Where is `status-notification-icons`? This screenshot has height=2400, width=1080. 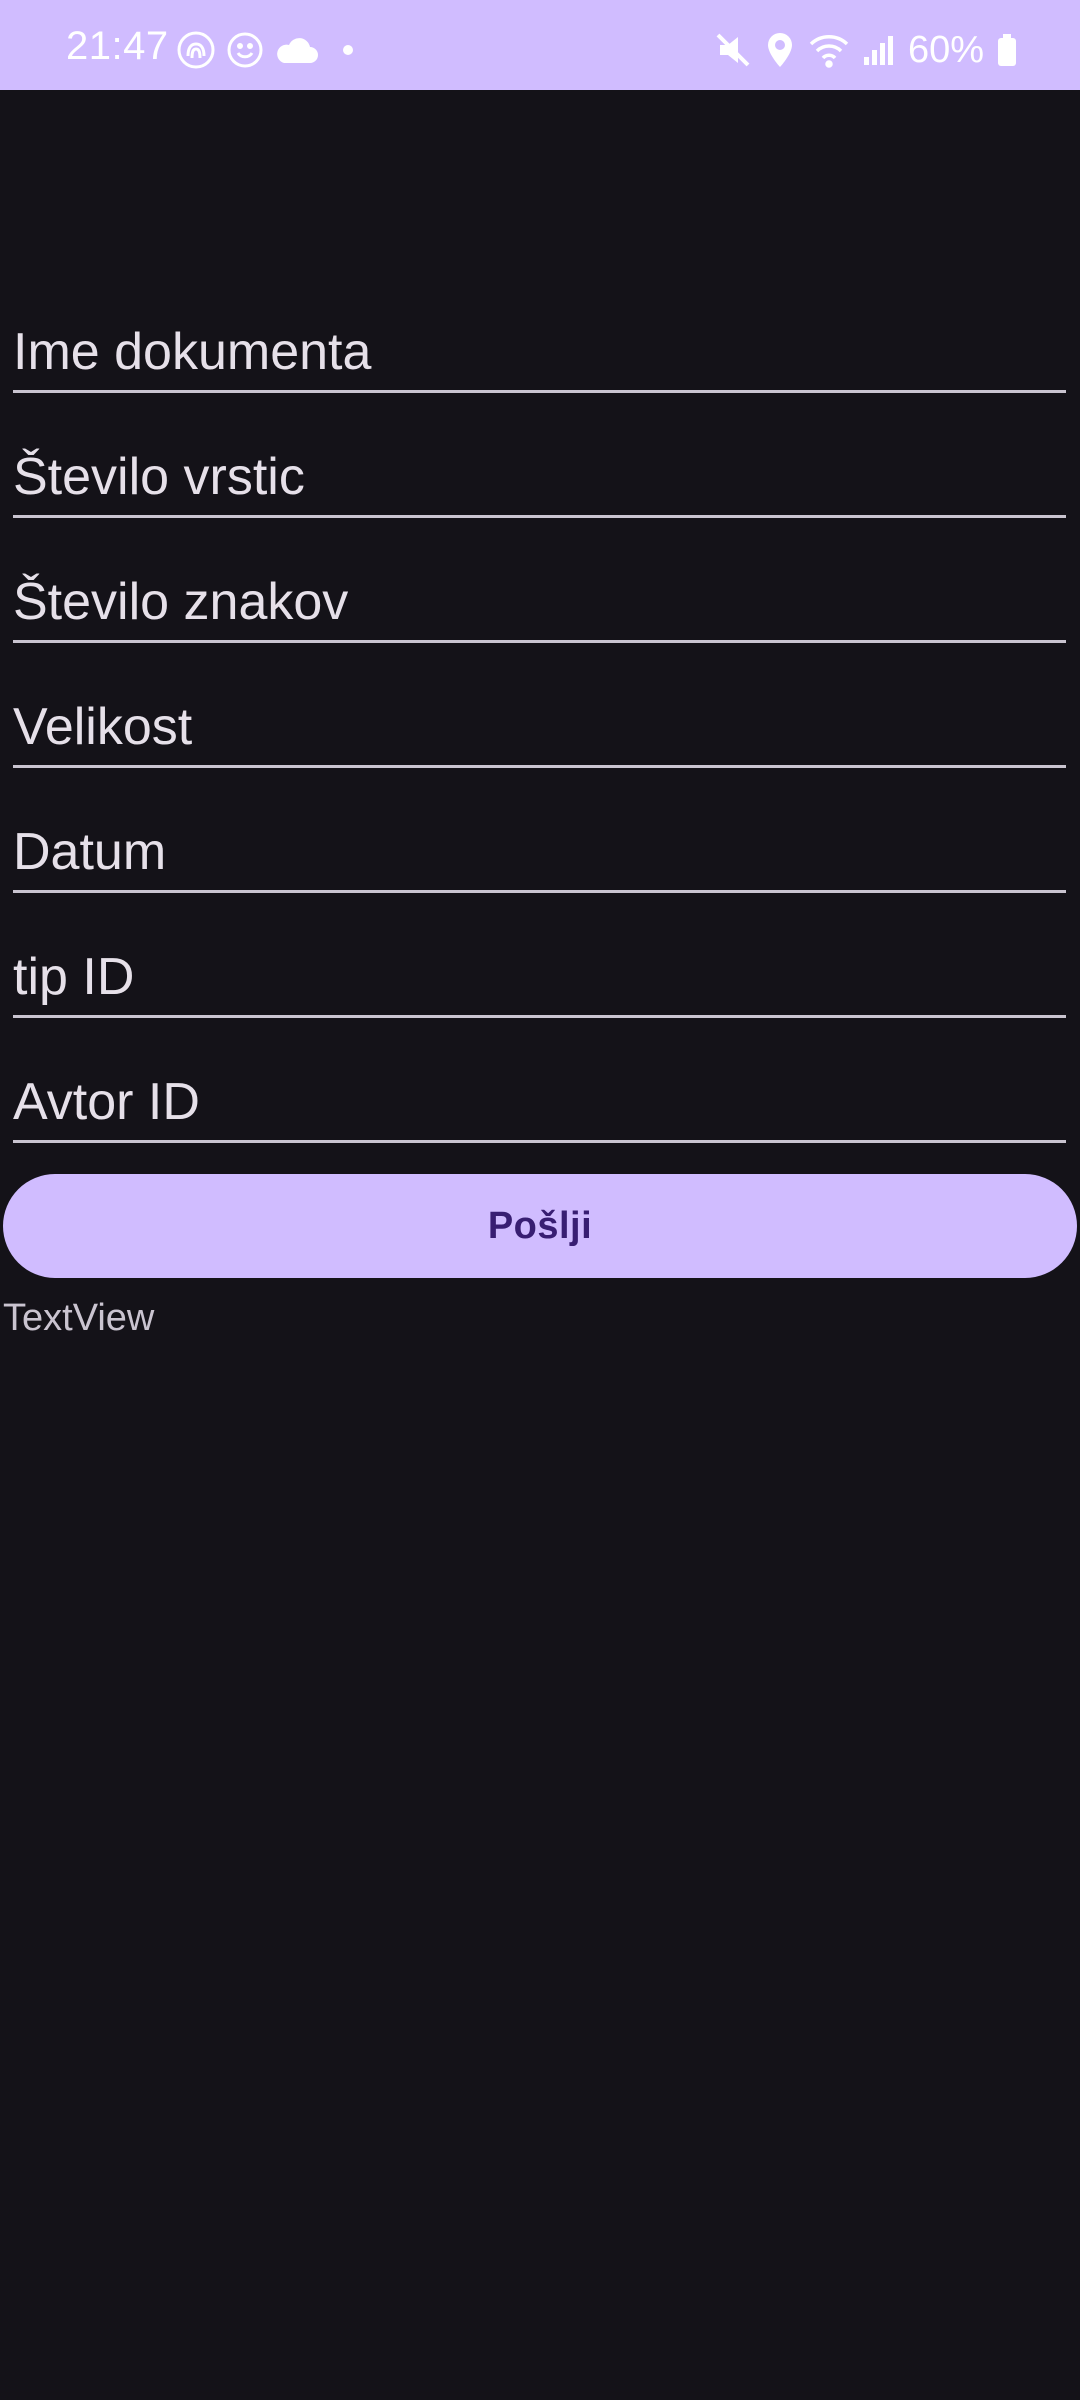
status-notification-icons is located at coordinates (267, 50).